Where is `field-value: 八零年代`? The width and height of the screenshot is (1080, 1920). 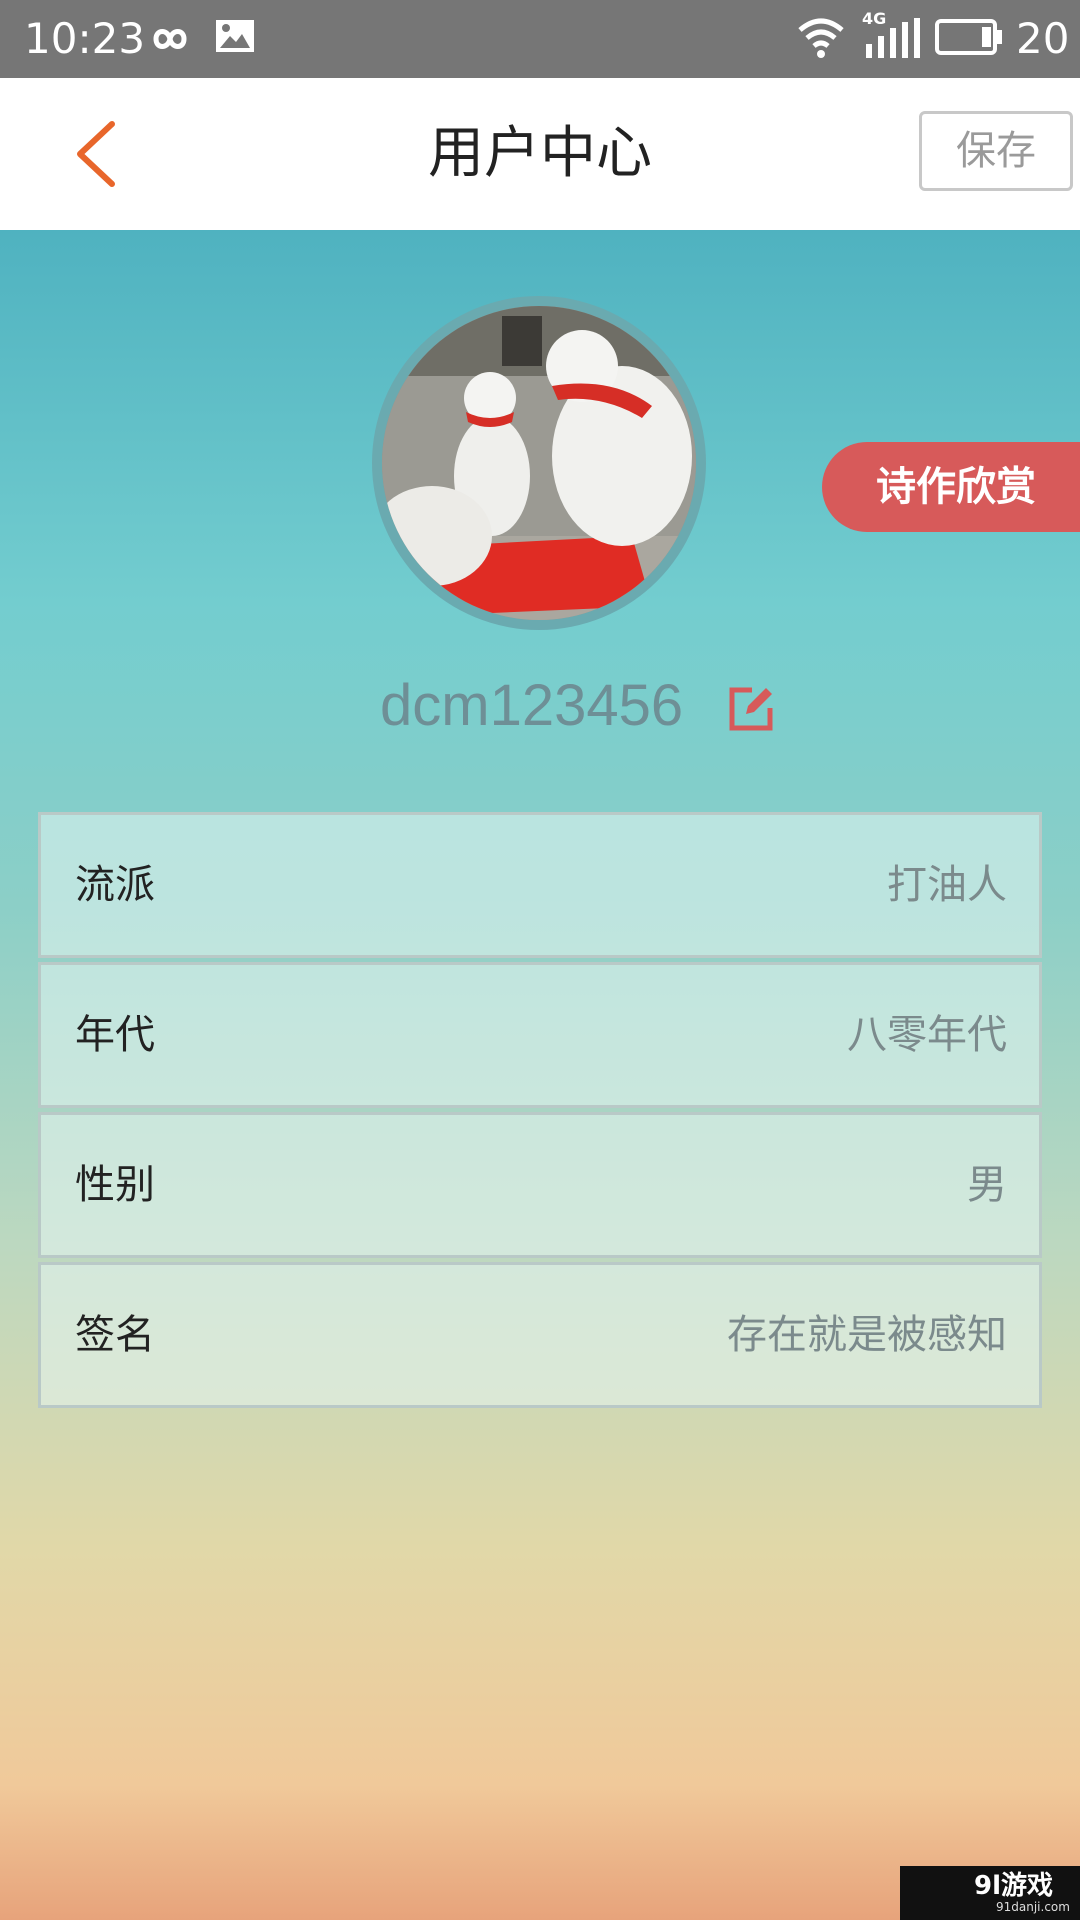
field-value: 八零年代 is located at coordinates (927, 1035).